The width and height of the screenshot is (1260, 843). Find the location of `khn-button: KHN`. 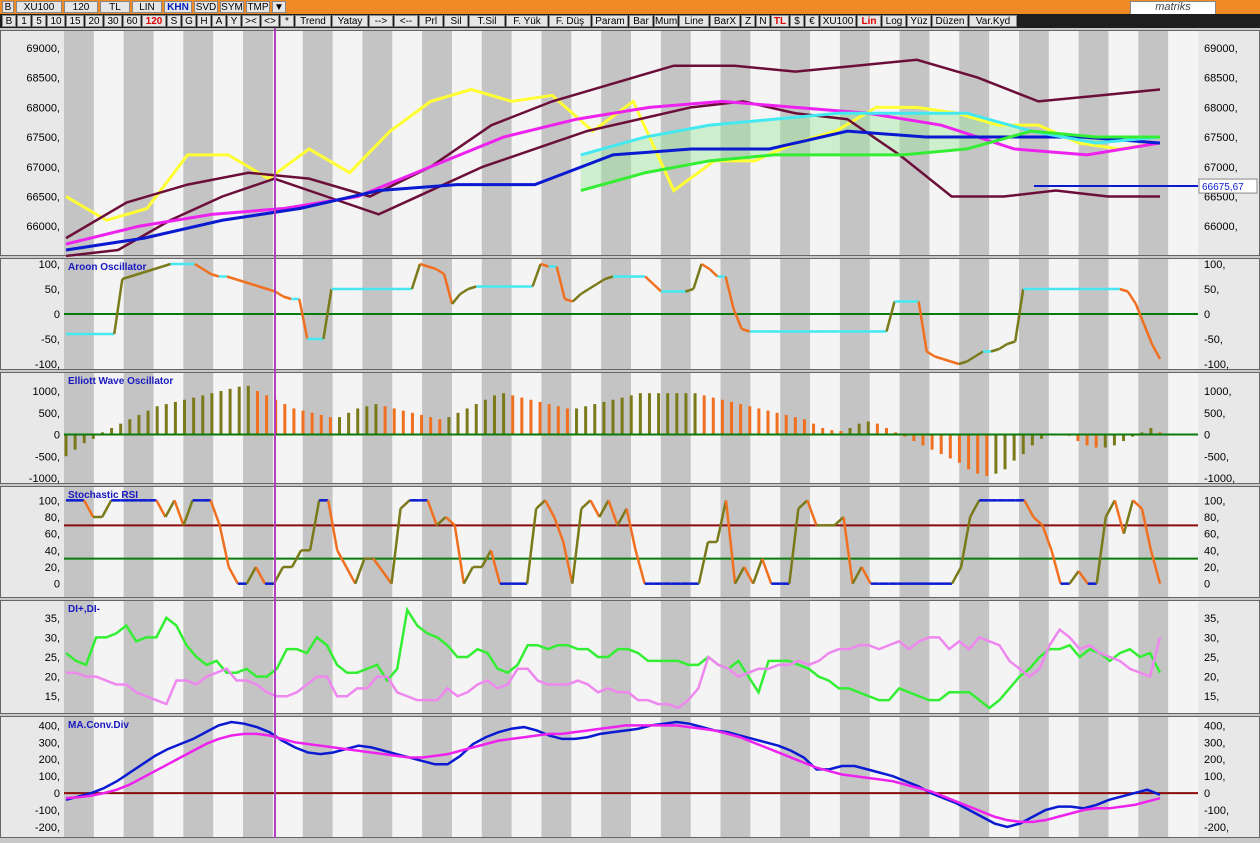

khn-button: KHN is located at coordinates (178, 7).